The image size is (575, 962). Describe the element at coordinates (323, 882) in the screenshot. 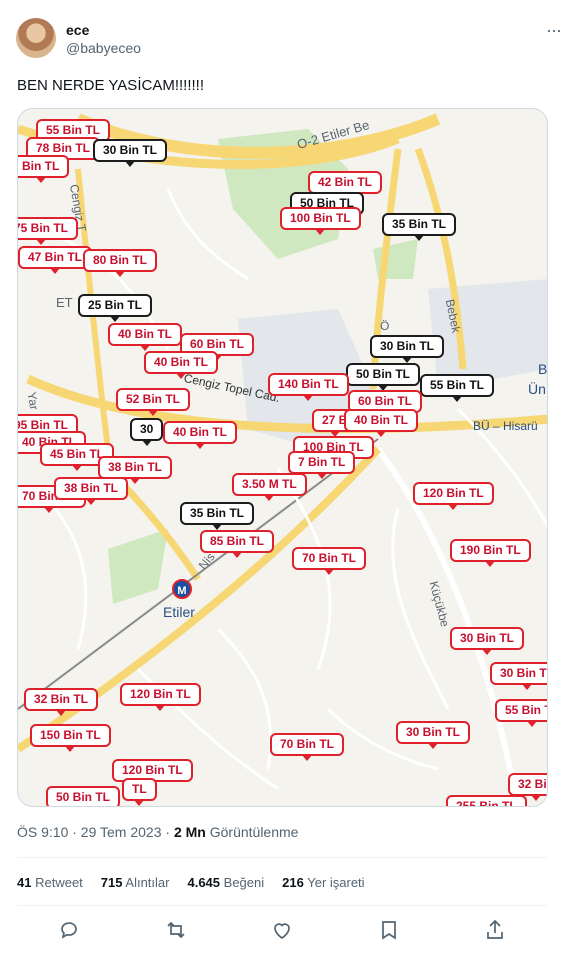

I see `bookmarks-stat: 216 Yer işareti` at that location.